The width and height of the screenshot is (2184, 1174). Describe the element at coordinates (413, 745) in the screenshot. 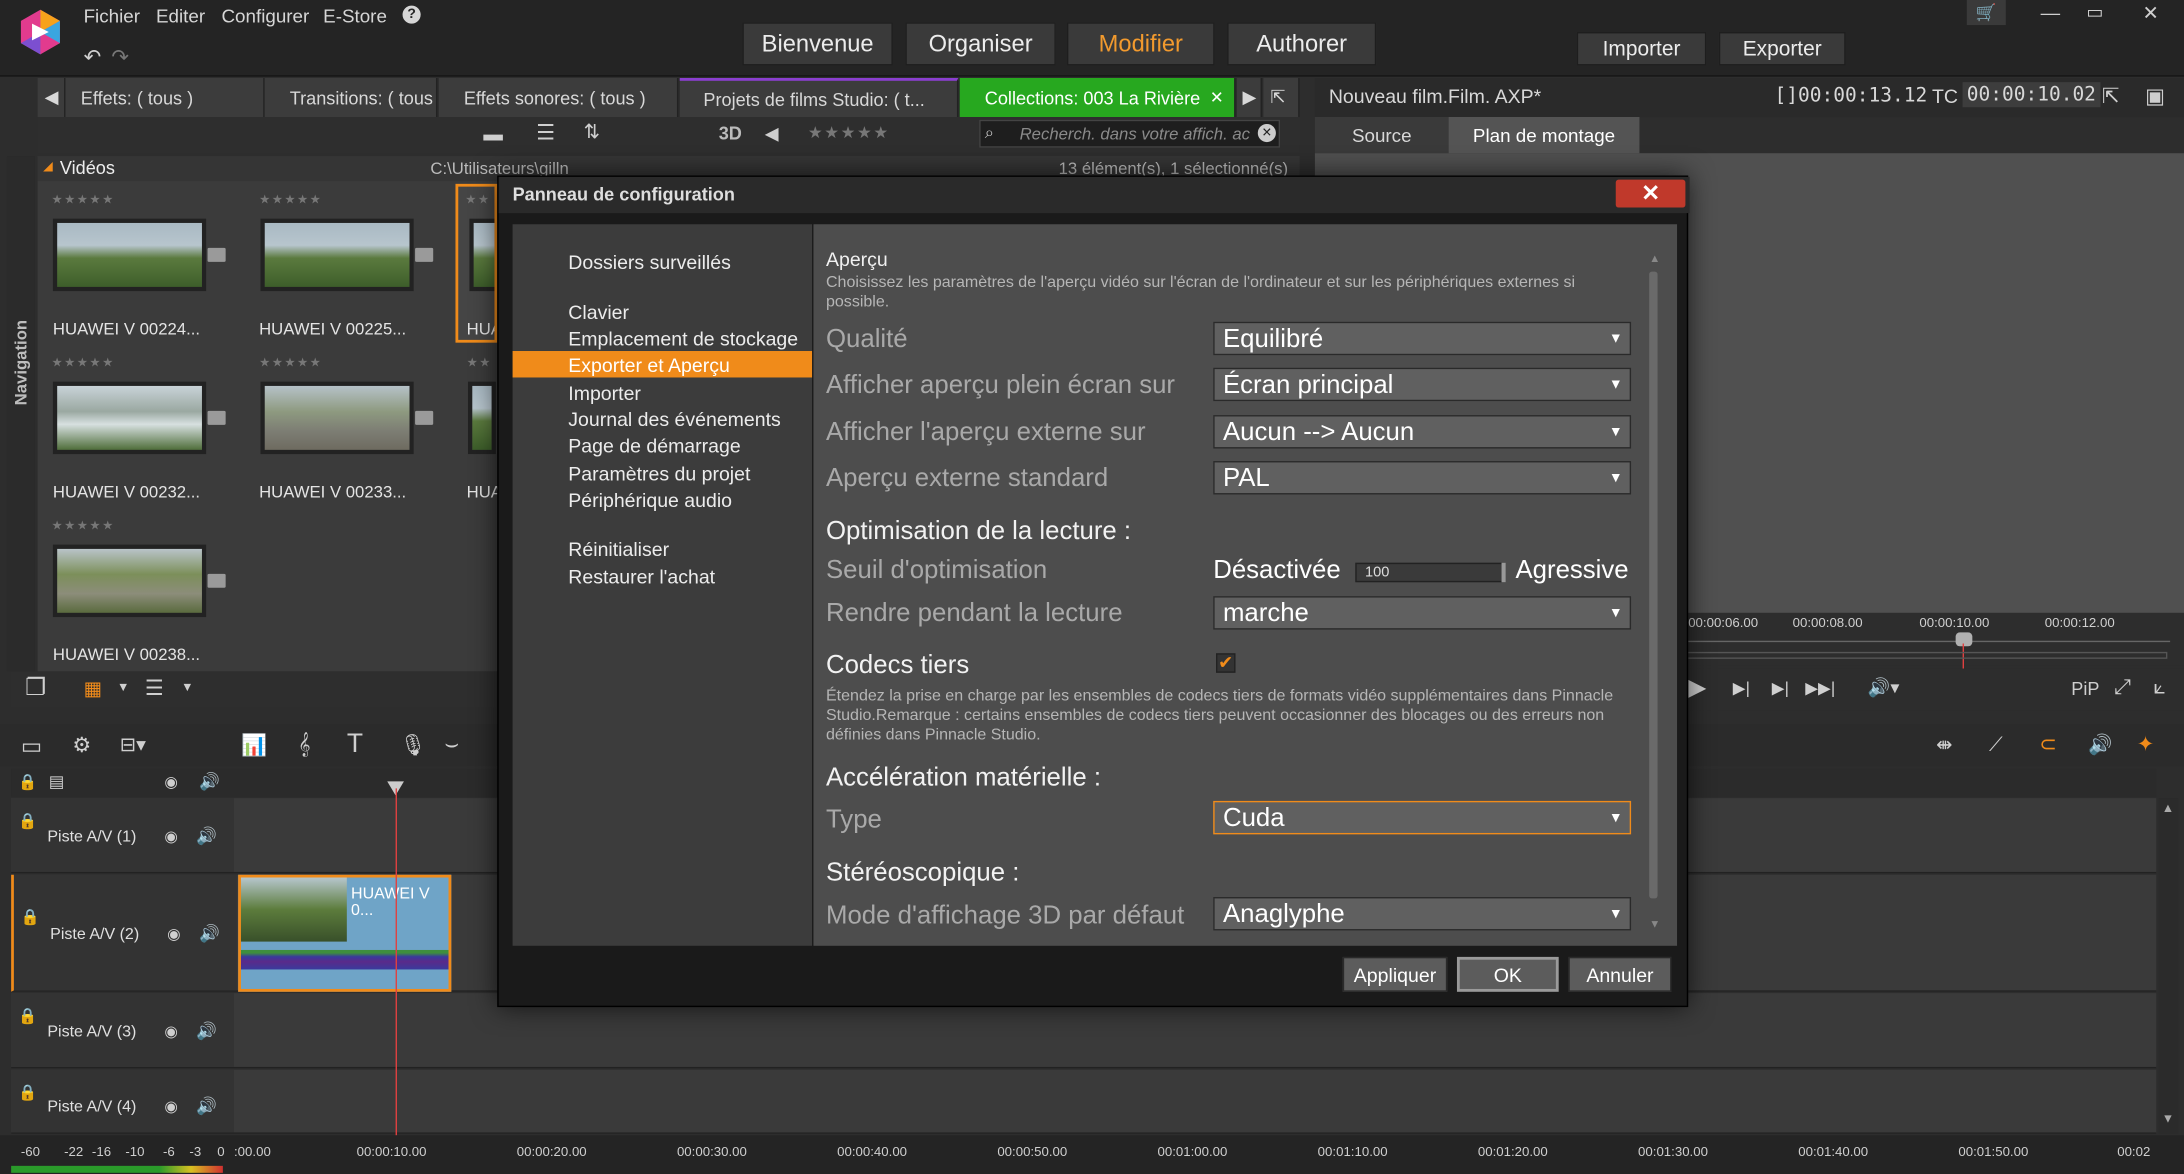

I see `microphone-icon: 🎙` at that location.